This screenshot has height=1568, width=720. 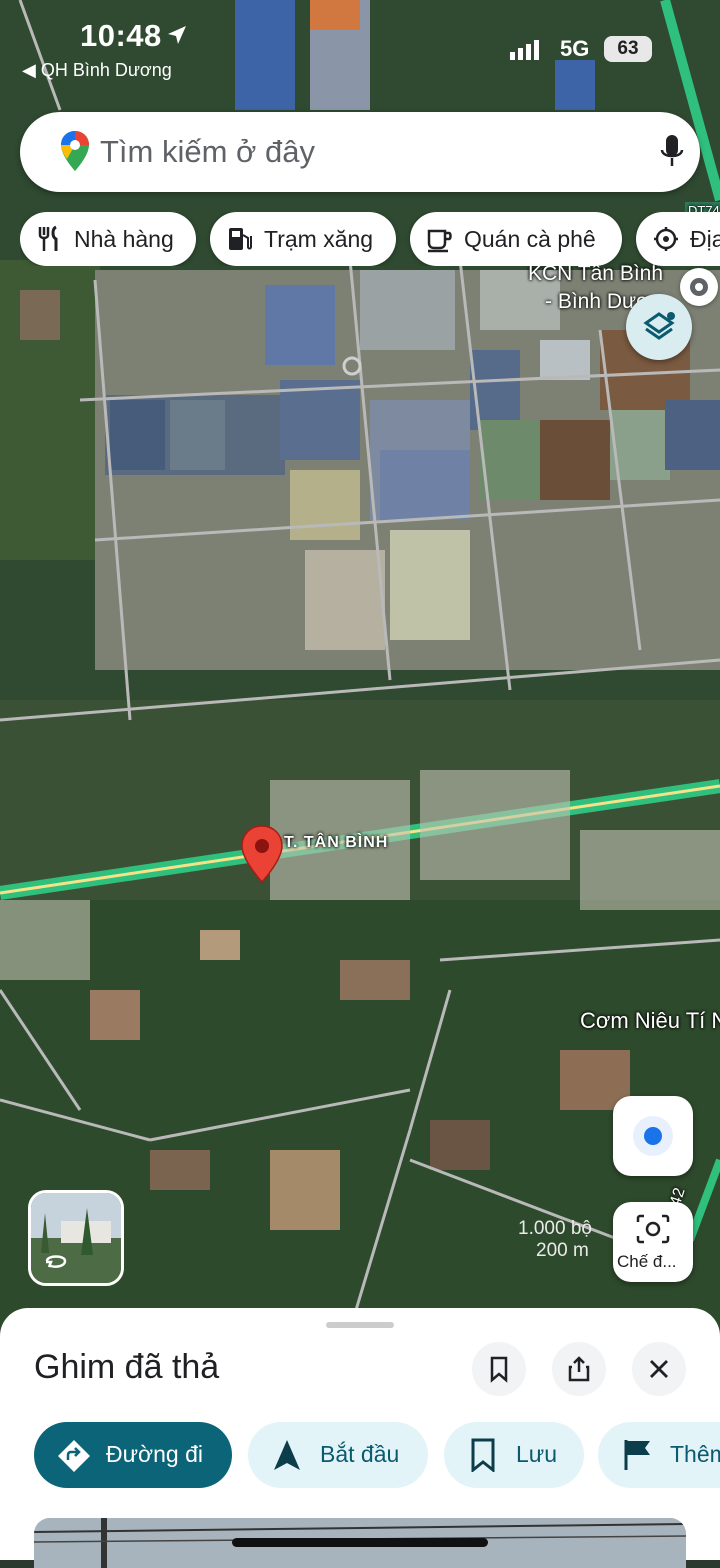 I want to click on scale-meters: 200 m, so click(x=562, y=1250).